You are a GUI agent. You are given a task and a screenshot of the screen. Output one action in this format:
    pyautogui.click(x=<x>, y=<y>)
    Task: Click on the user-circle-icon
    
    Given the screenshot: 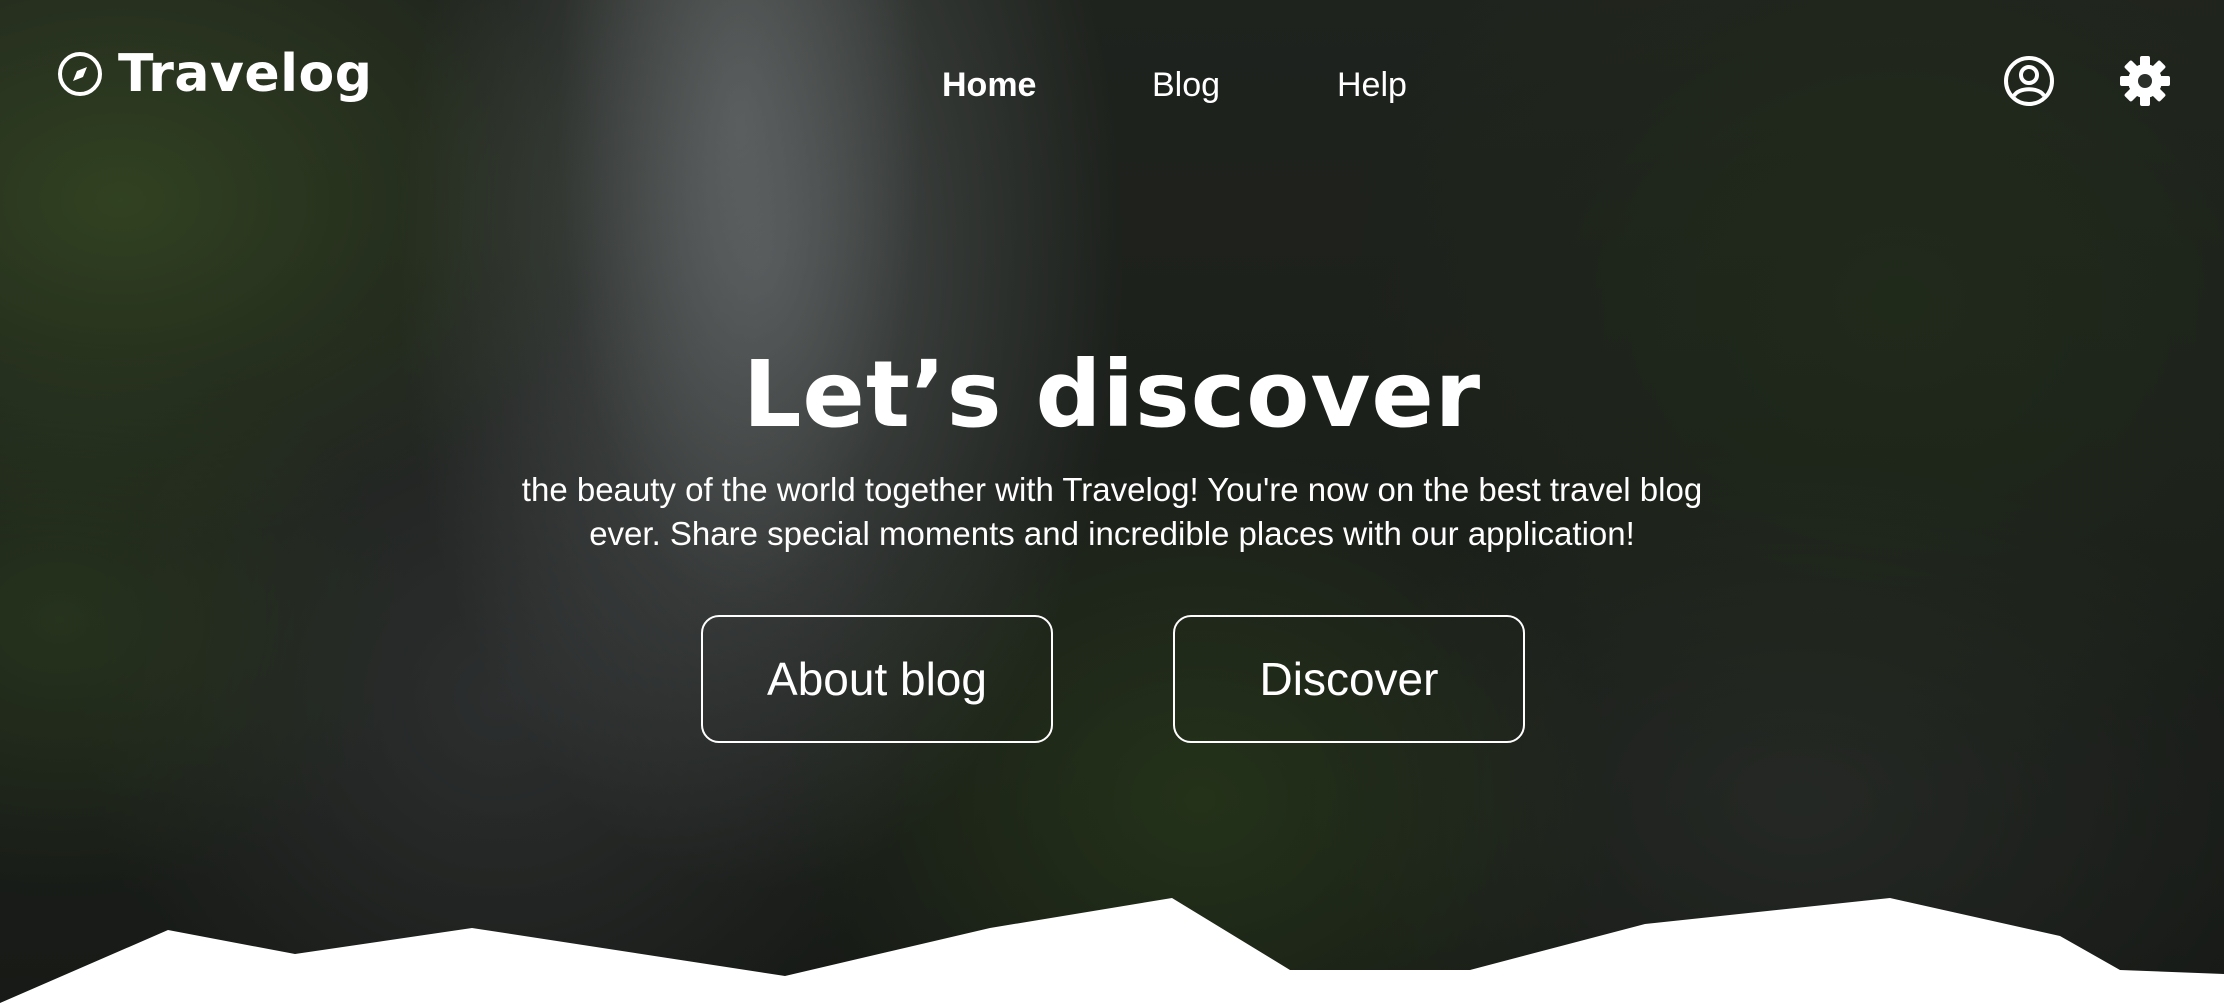 What is the action you would take?
    pyautogui.click(x=2029, y=81)
    